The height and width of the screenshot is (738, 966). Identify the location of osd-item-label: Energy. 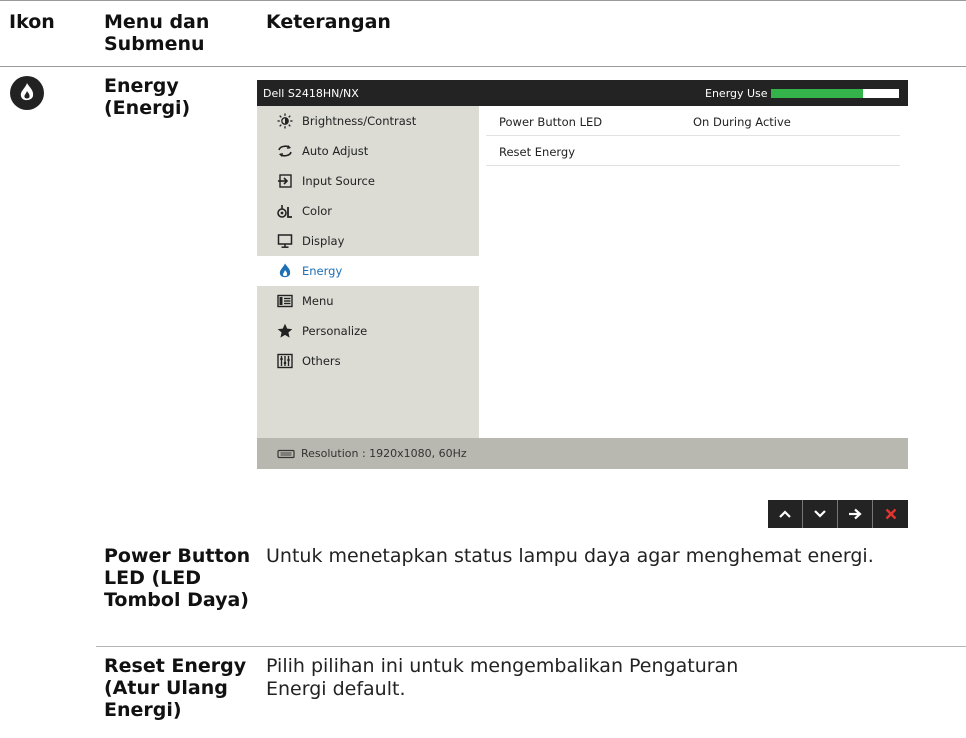
(322, 271).